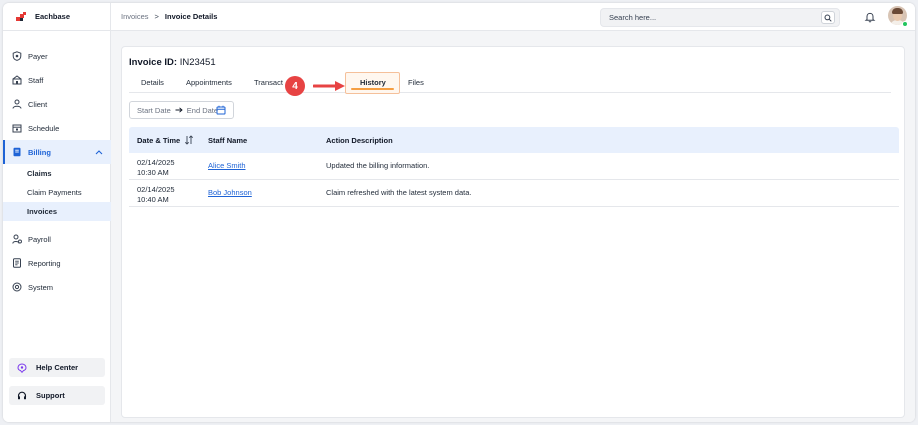 The image size is (918, 425). I want to click on tab-transactions: Transact, so click(268, 82).